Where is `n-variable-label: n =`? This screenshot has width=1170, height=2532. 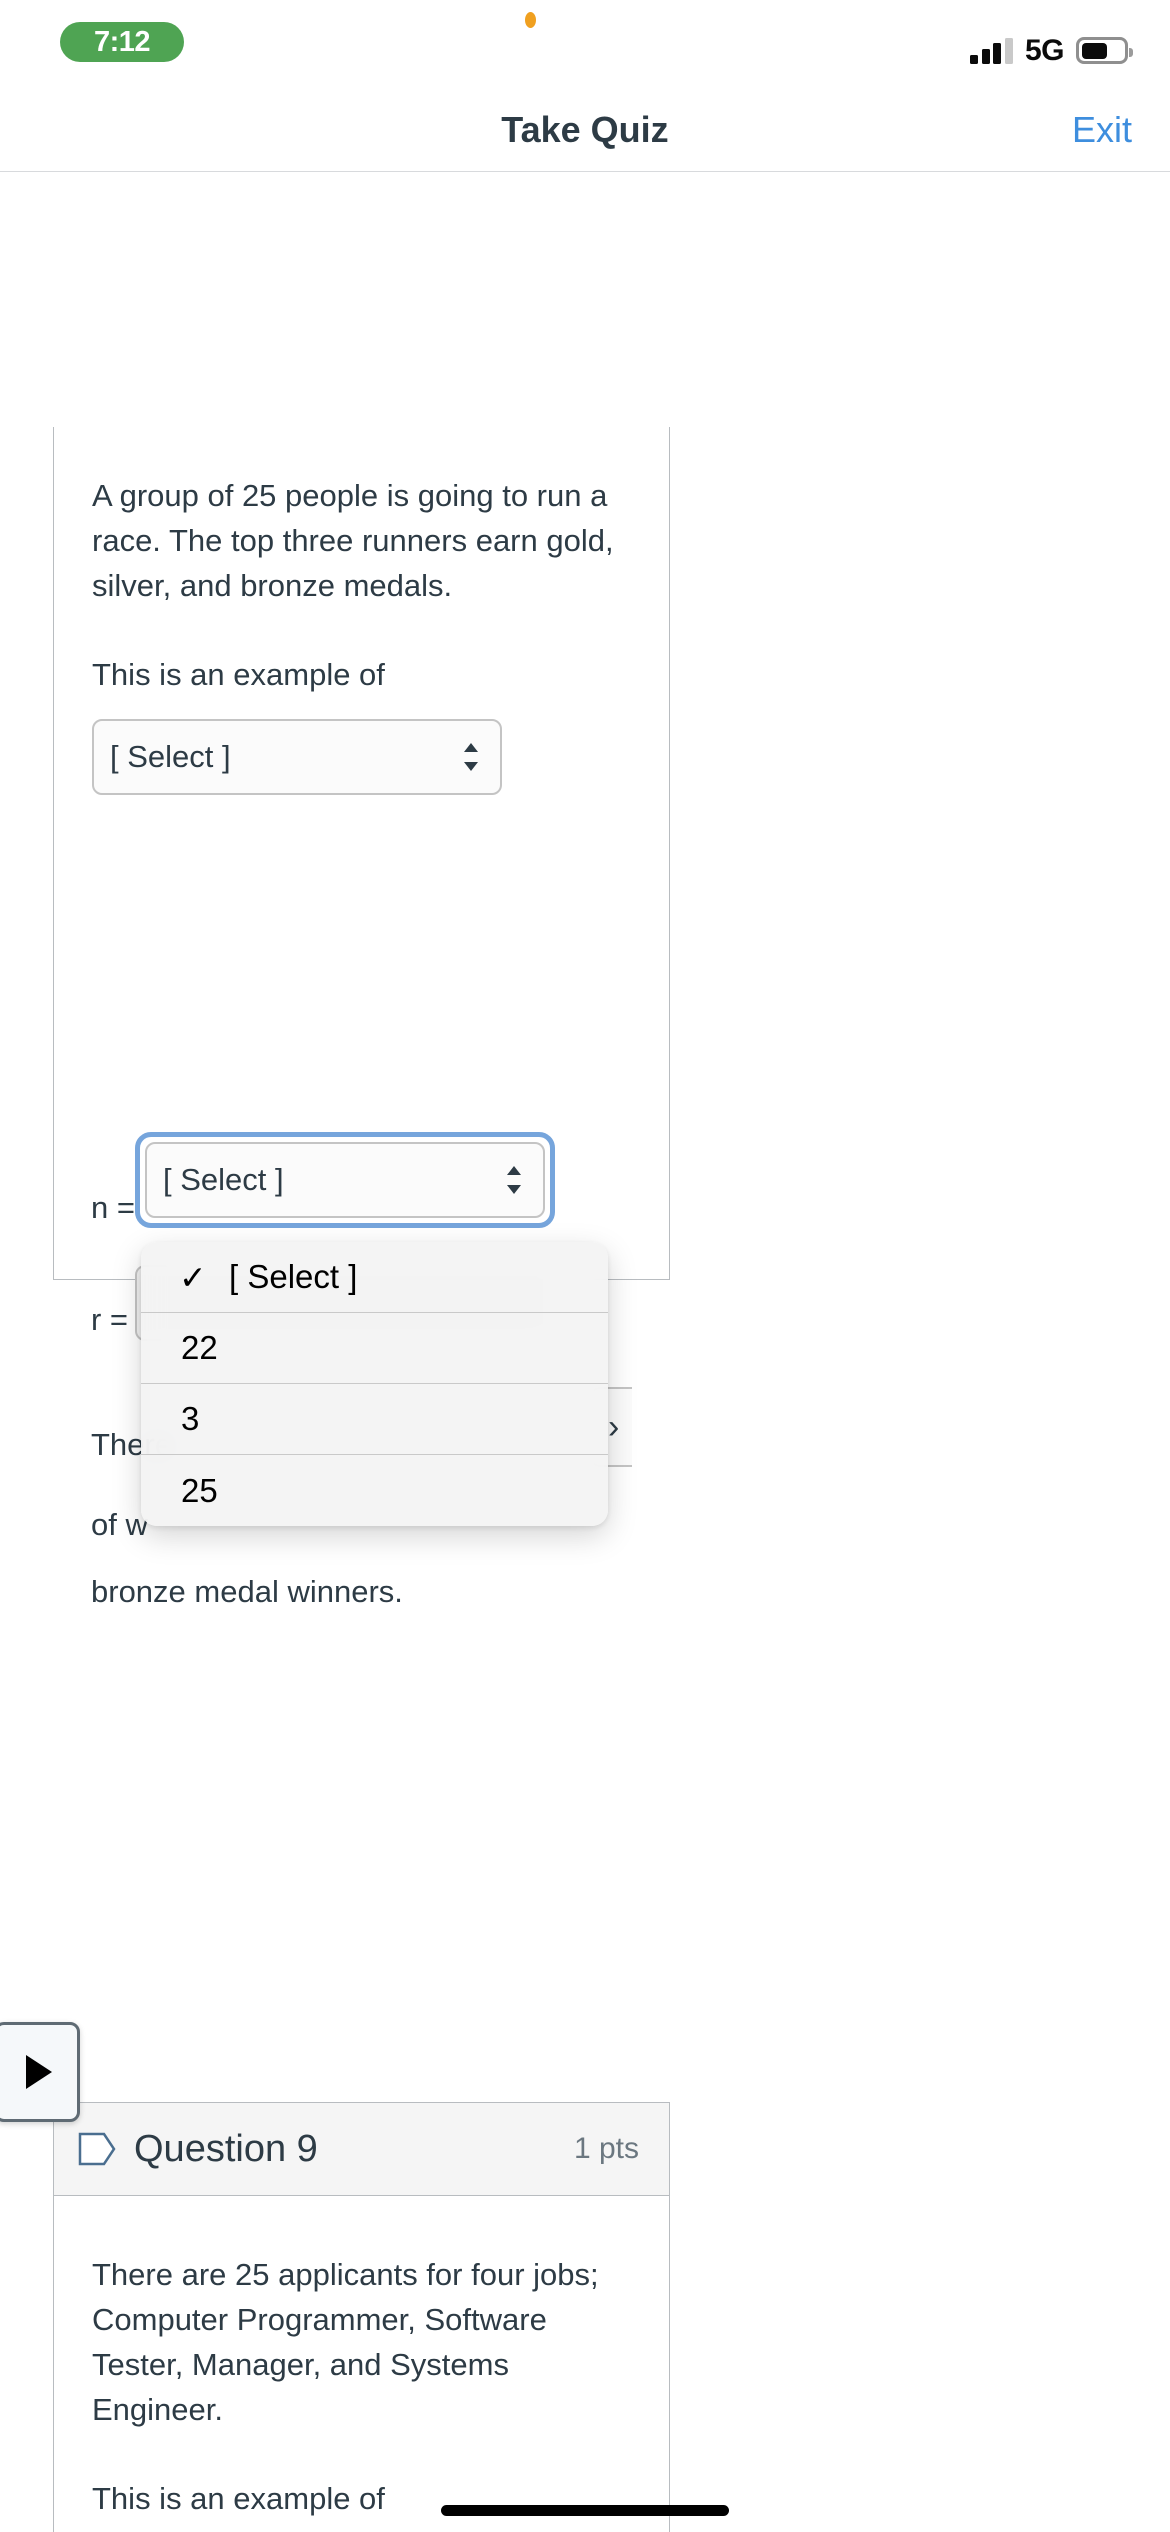
n-variable-label: n = is located at coordinates (113, 1207).